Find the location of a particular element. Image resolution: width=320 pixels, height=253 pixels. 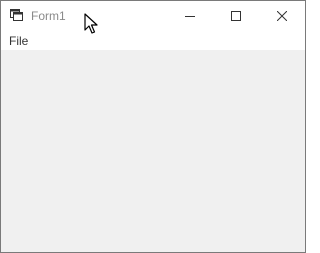

maximize-button is located at coordinates (236, 16).